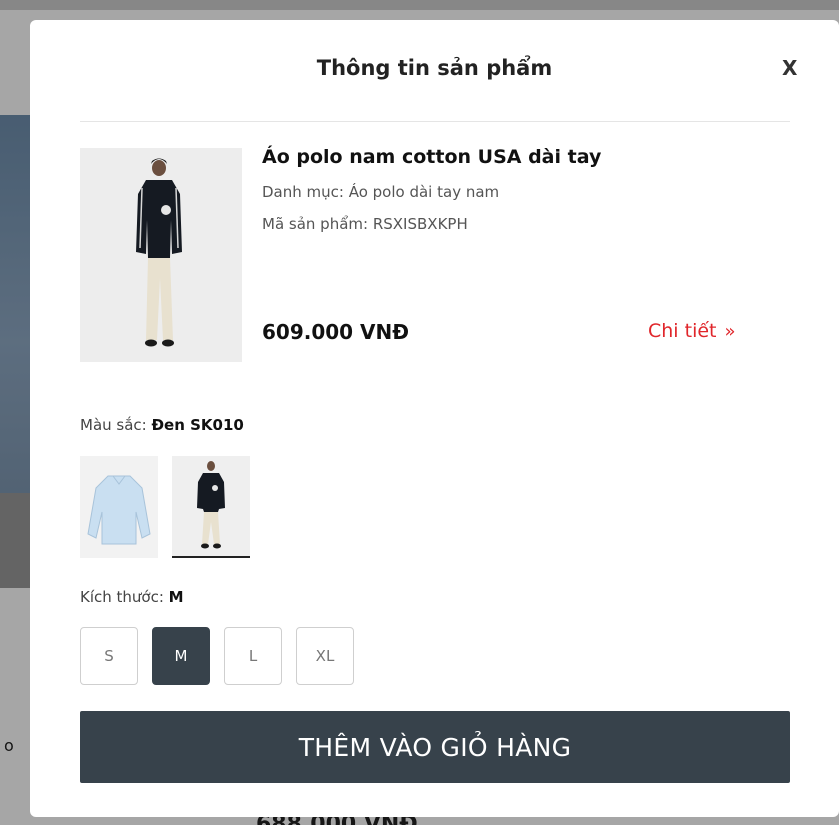 Image resolution: width=839 pixels, height=825 pixels. What do you see at coordinates (161, 255) in the screenshot?
I see `product-image` at bounding box center [161, 255].